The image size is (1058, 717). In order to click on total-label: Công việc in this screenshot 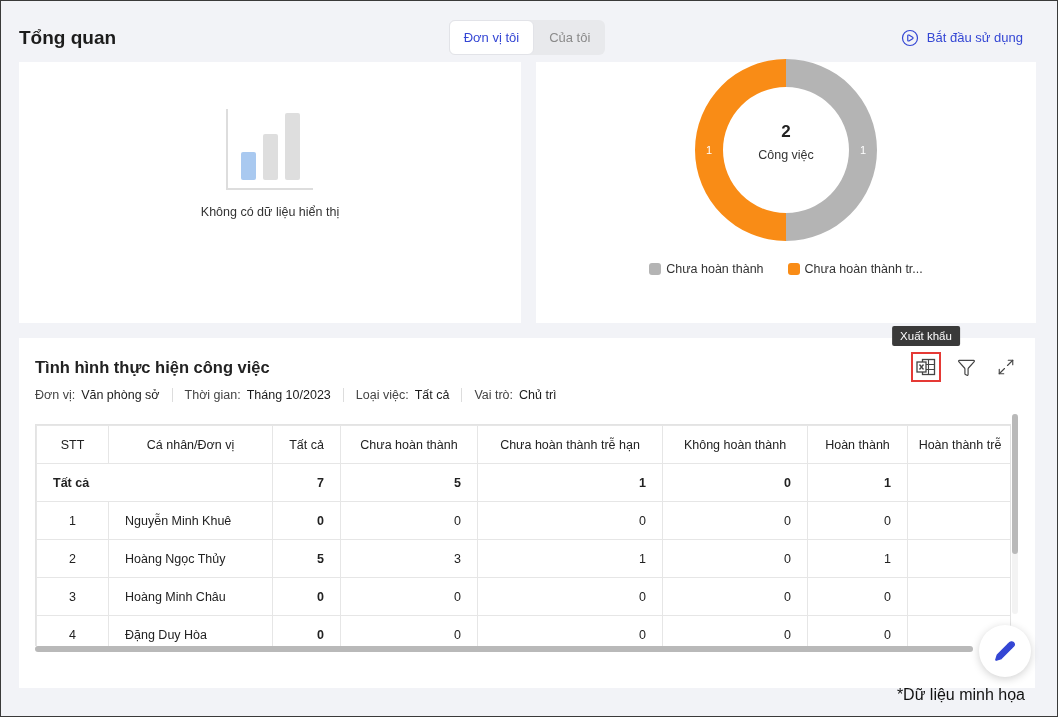, I will do `click(786, 155)`.